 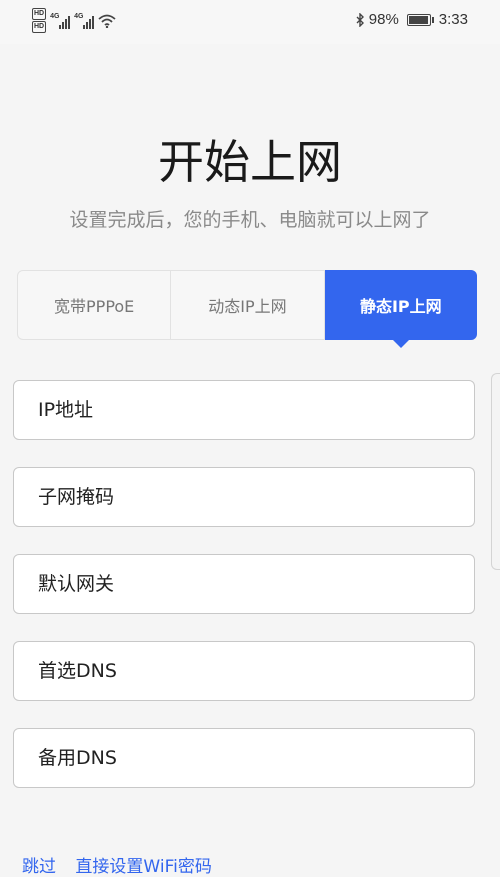 I want to click on bottom-links: 跳过 直接设置WiFi密码, so click(x=124, y=864).